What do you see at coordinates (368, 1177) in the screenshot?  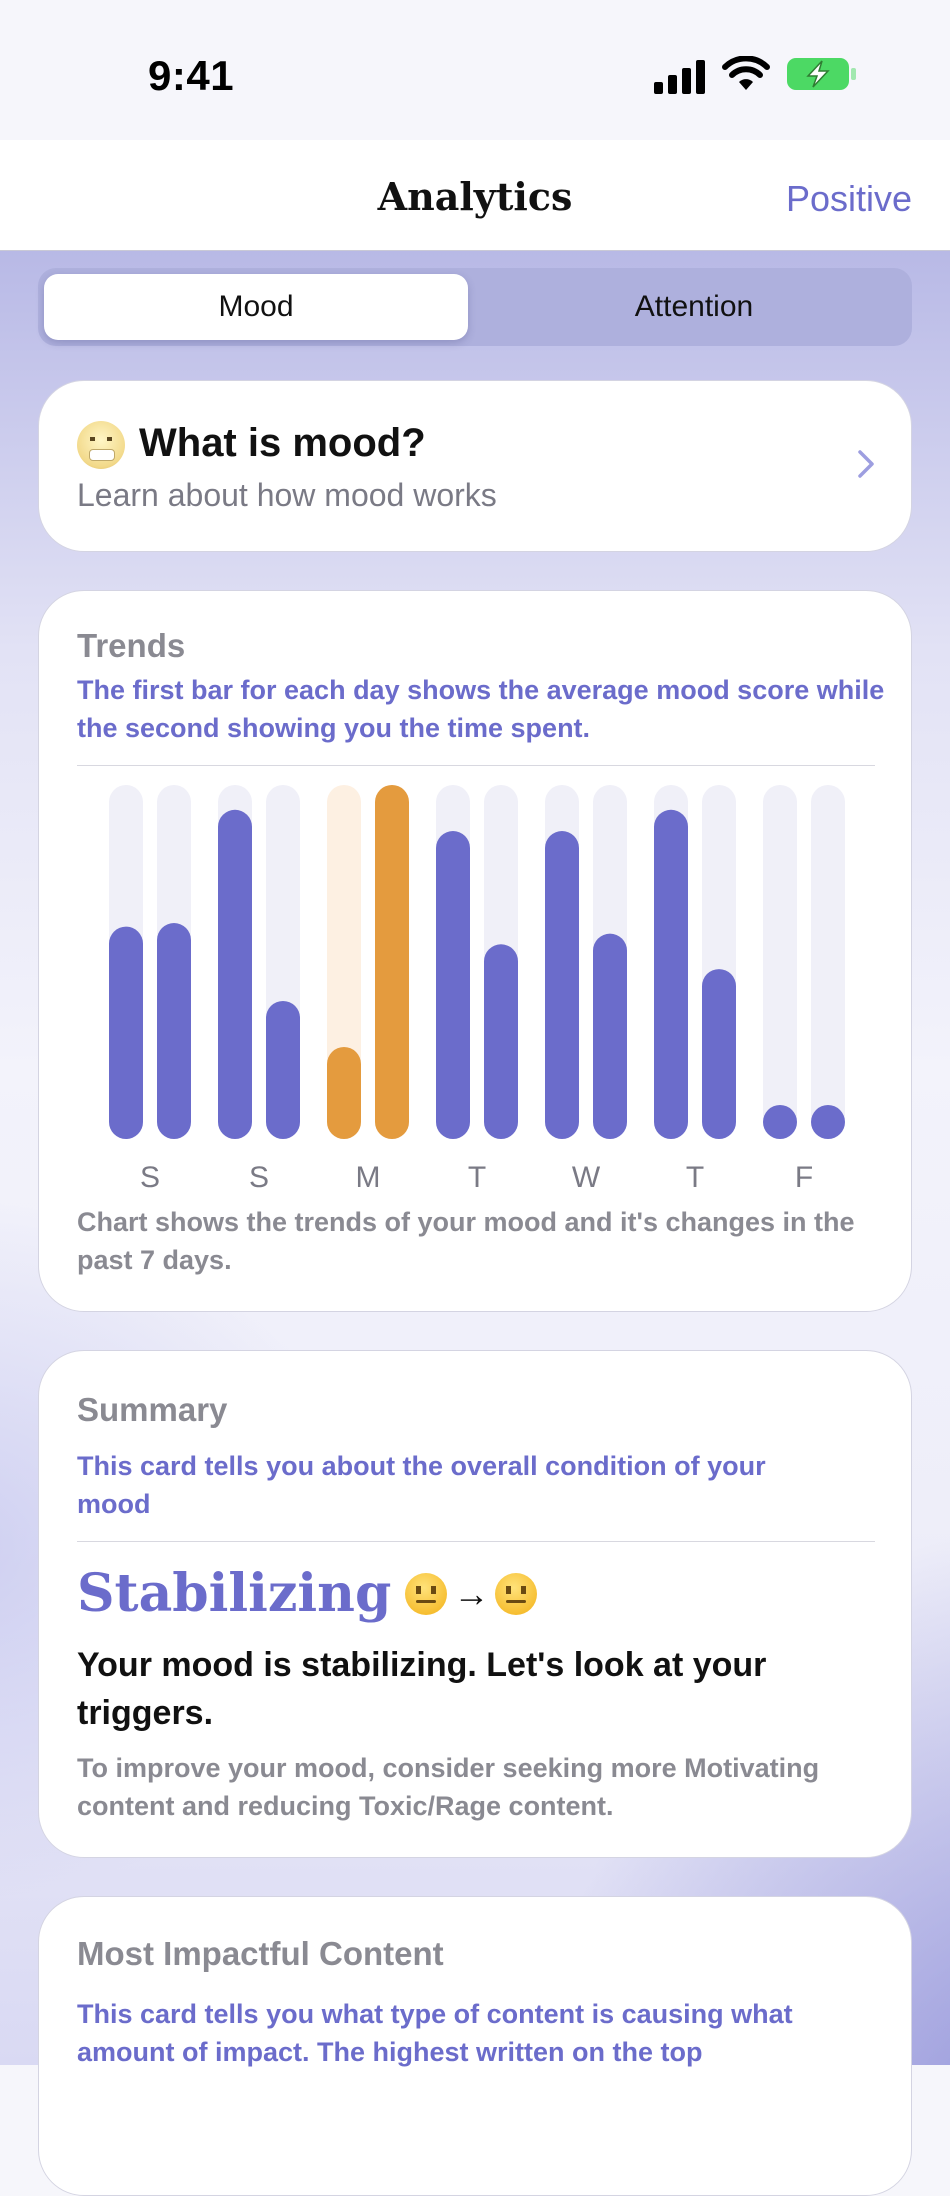 I see `day-tick-label: M` at bounding box center [368, 1177].